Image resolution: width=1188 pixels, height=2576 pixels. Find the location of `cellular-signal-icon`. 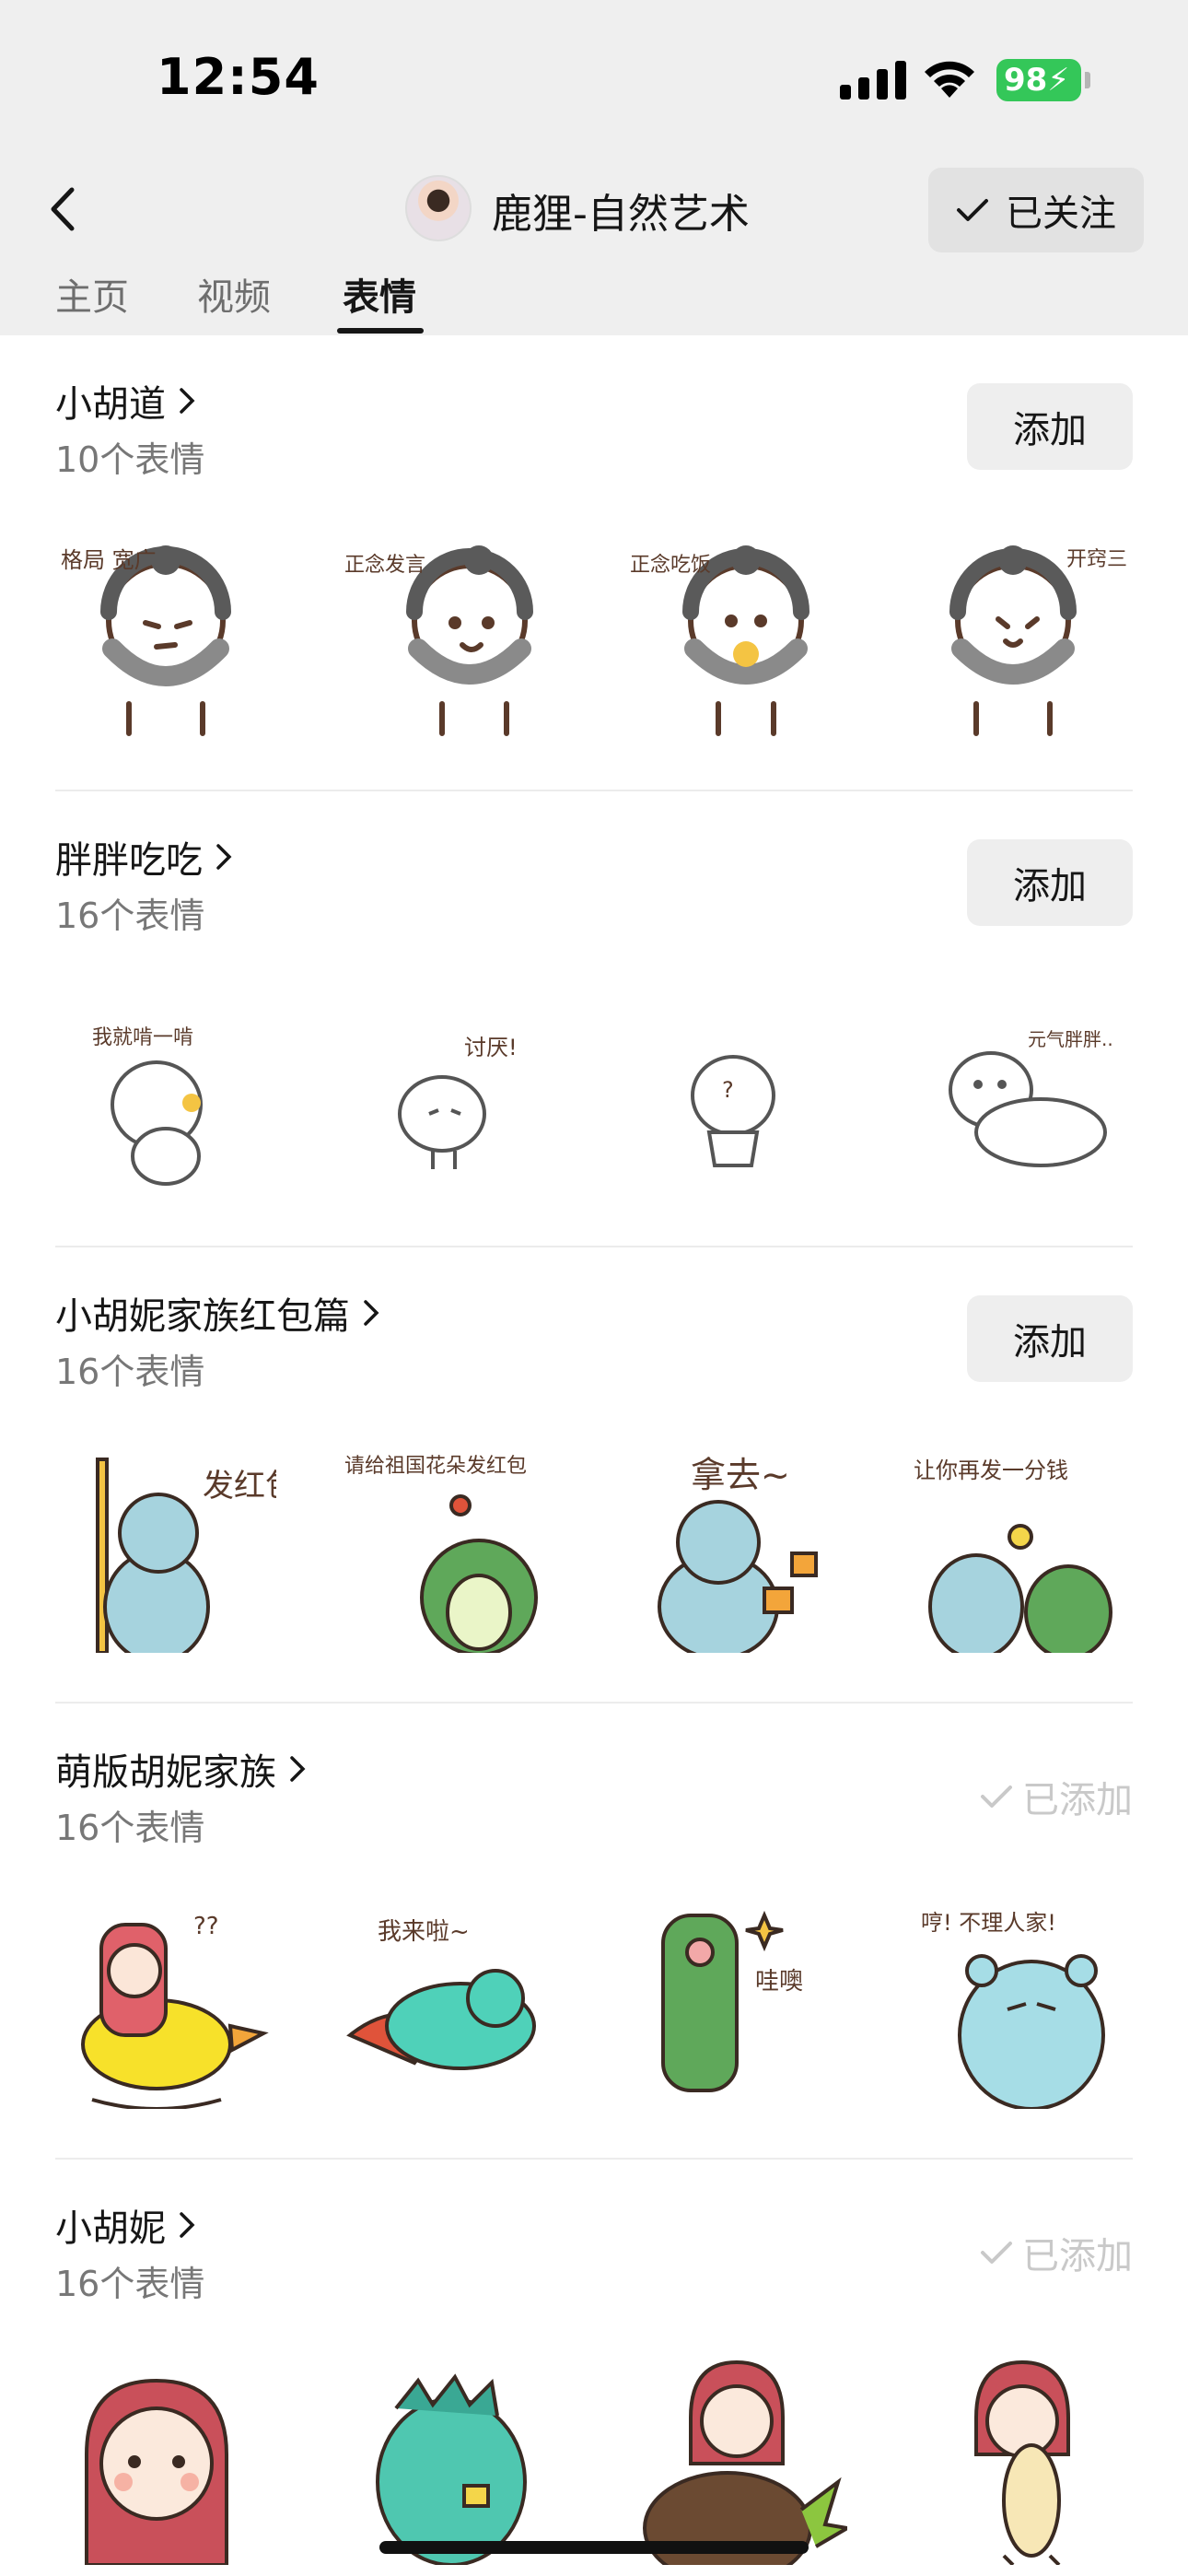

cellular-signal-icon is located at coordinates (873, 80).